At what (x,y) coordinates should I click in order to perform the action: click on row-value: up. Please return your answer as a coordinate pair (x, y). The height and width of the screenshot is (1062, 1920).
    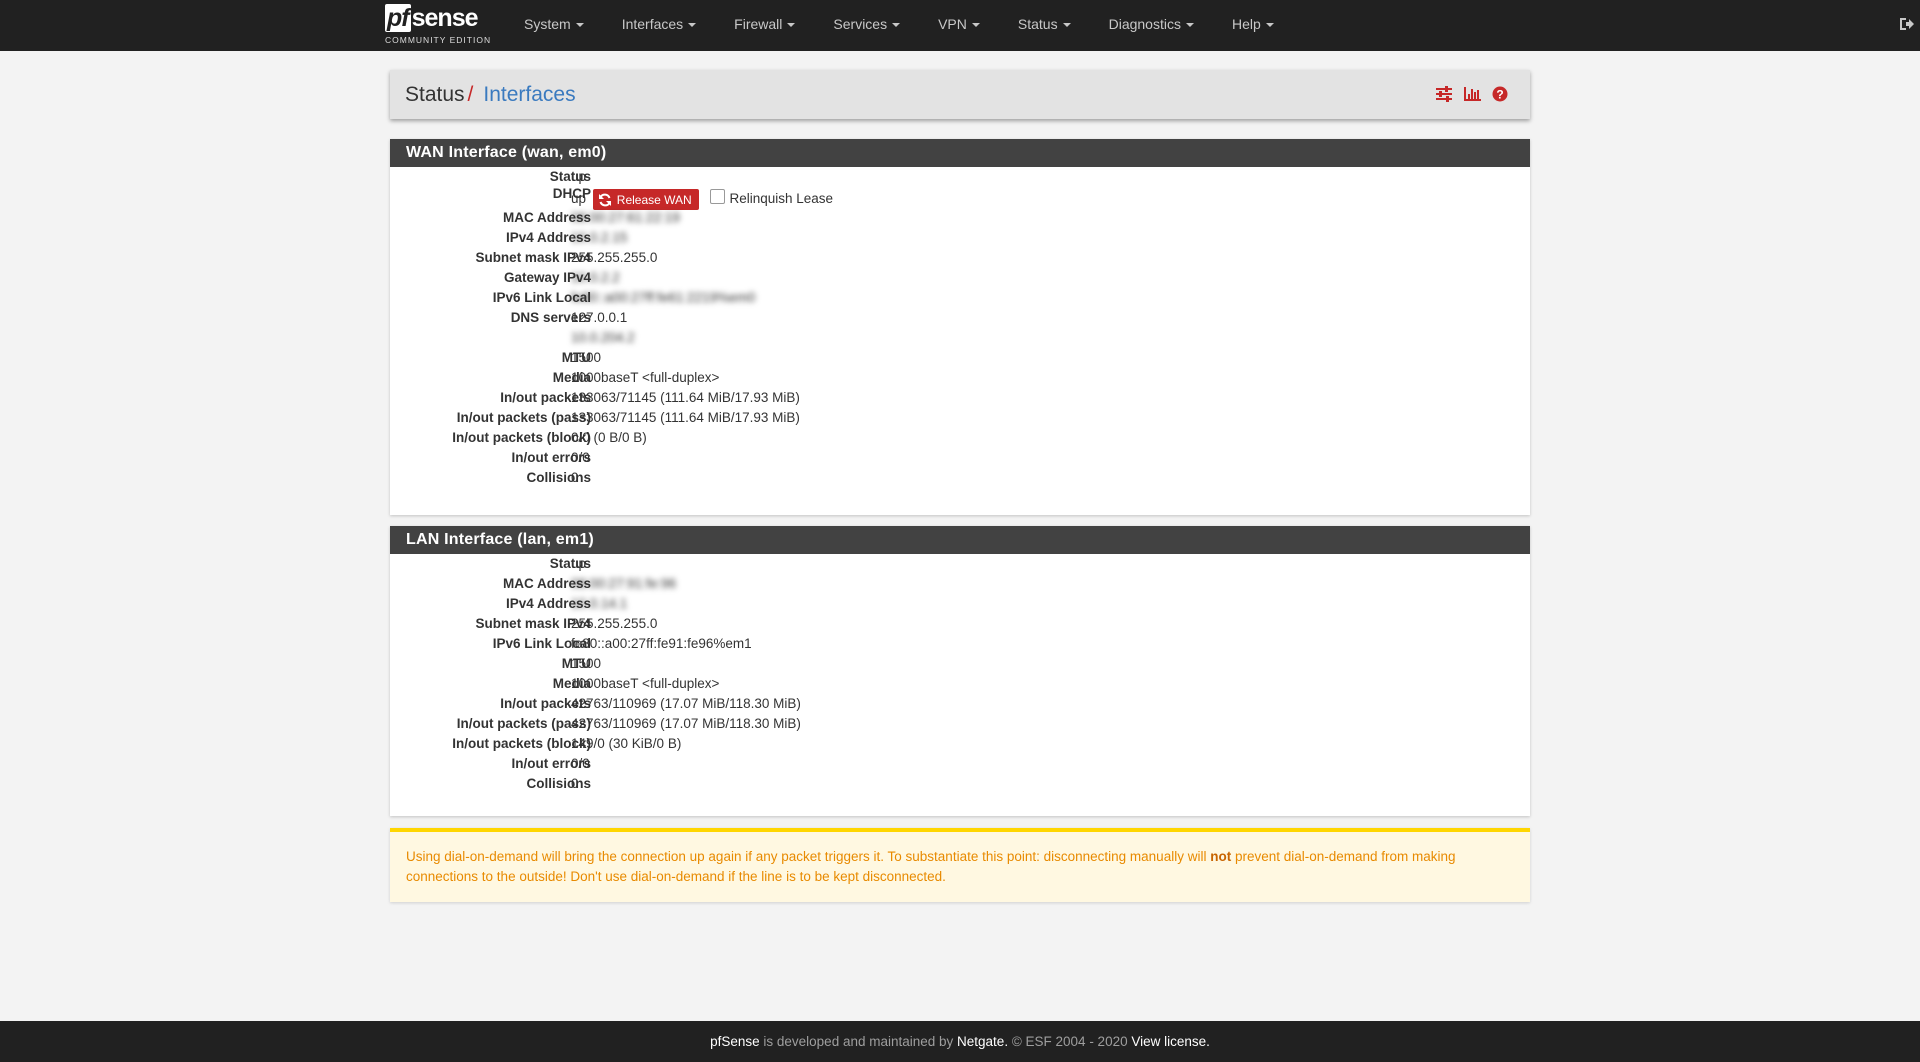
    Looking at the image, I should click on (579, 199).